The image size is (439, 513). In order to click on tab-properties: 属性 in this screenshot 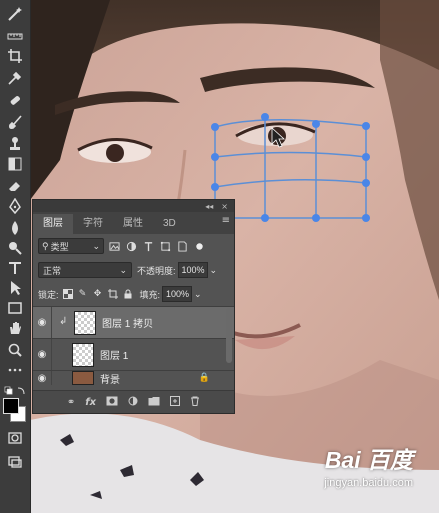, I will do `click(133, 224)`.